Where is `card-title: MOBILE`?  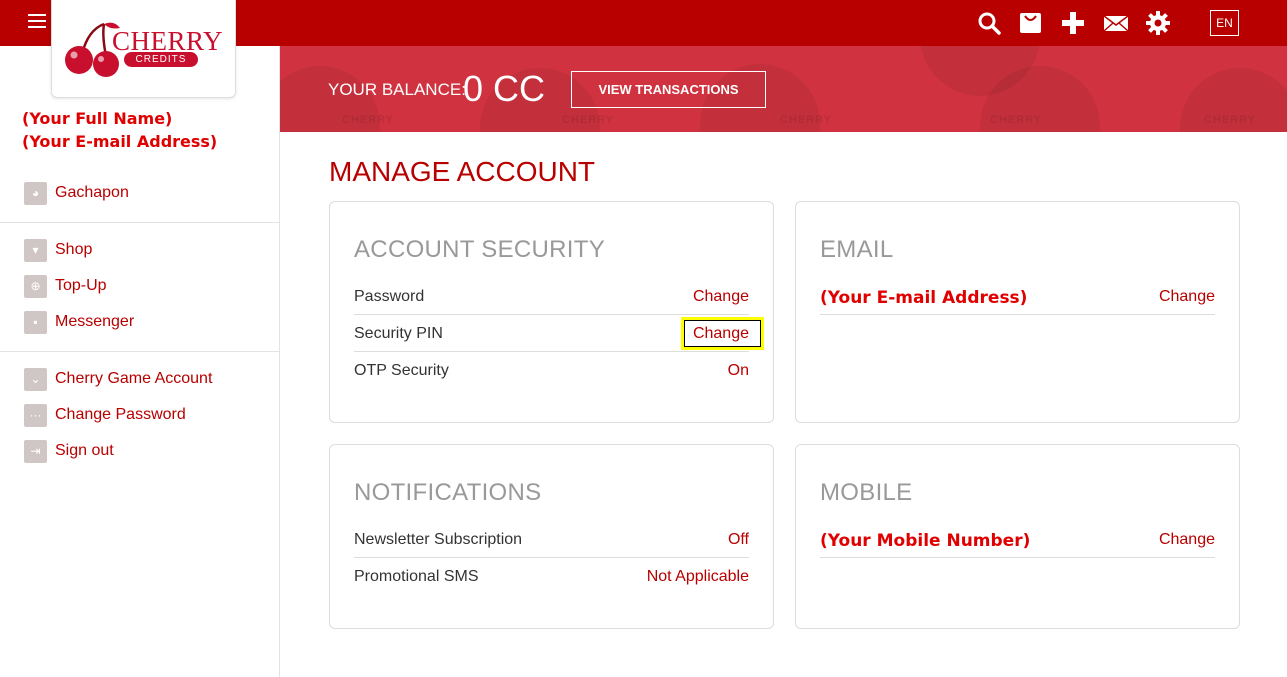
card-title: MOBILE is located at coordinates (866, 492).